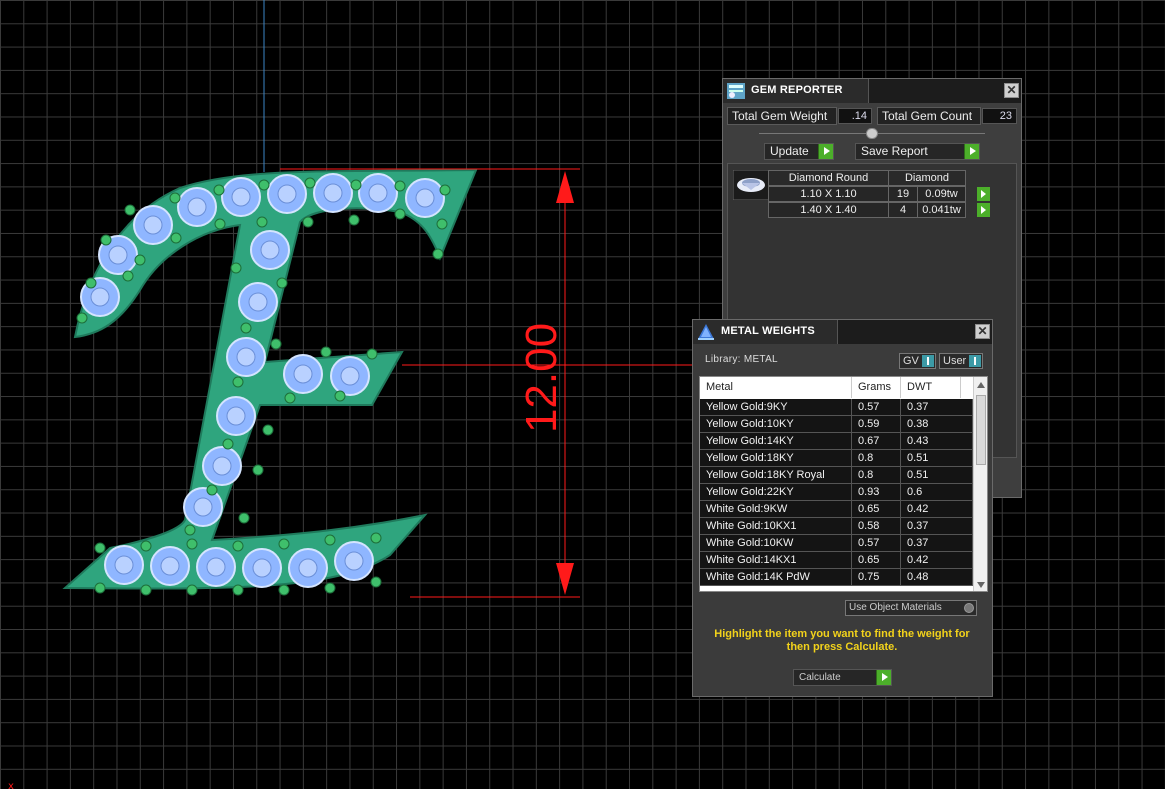 The height and width of the screenshot is (789, 1165). I want to click on scroll-down-icon, so click(981, 585).